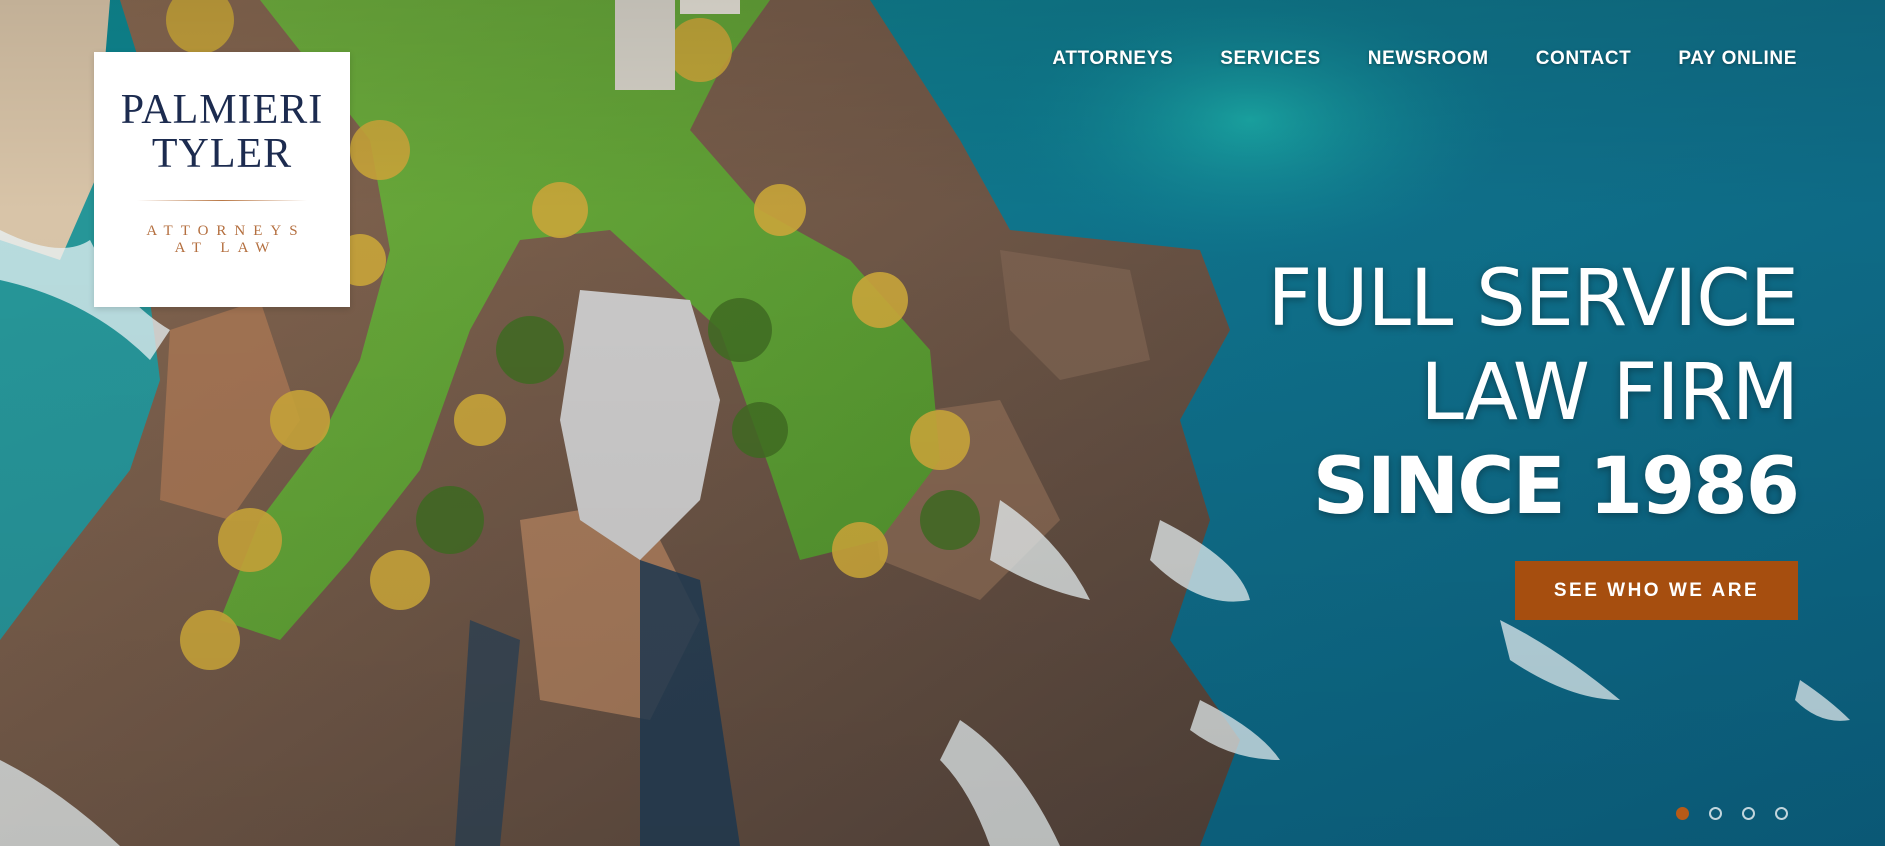 This screenshot has width=1885, height=846. Describe the element at coordinates (1737, 59) in the screenshot. I see `nav-item-pay-online: PAY ONLINE` at that location.